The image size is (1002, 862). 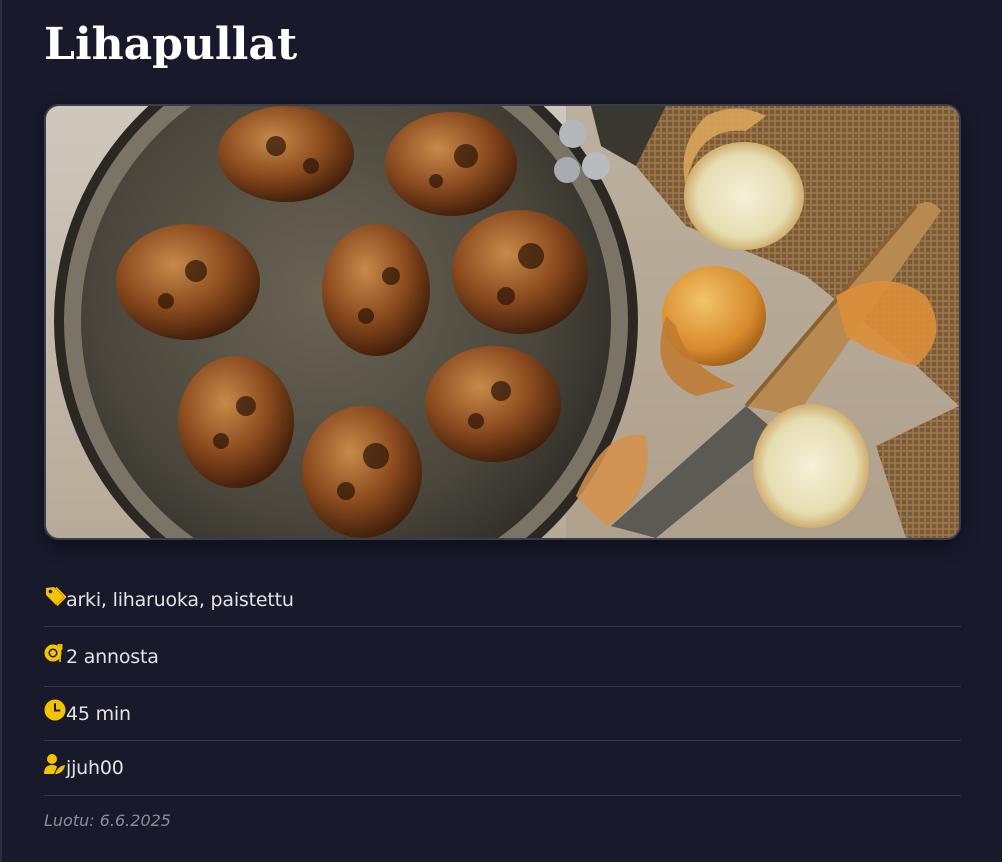 I want to click on tag-icon, so click(x=55, y=596).